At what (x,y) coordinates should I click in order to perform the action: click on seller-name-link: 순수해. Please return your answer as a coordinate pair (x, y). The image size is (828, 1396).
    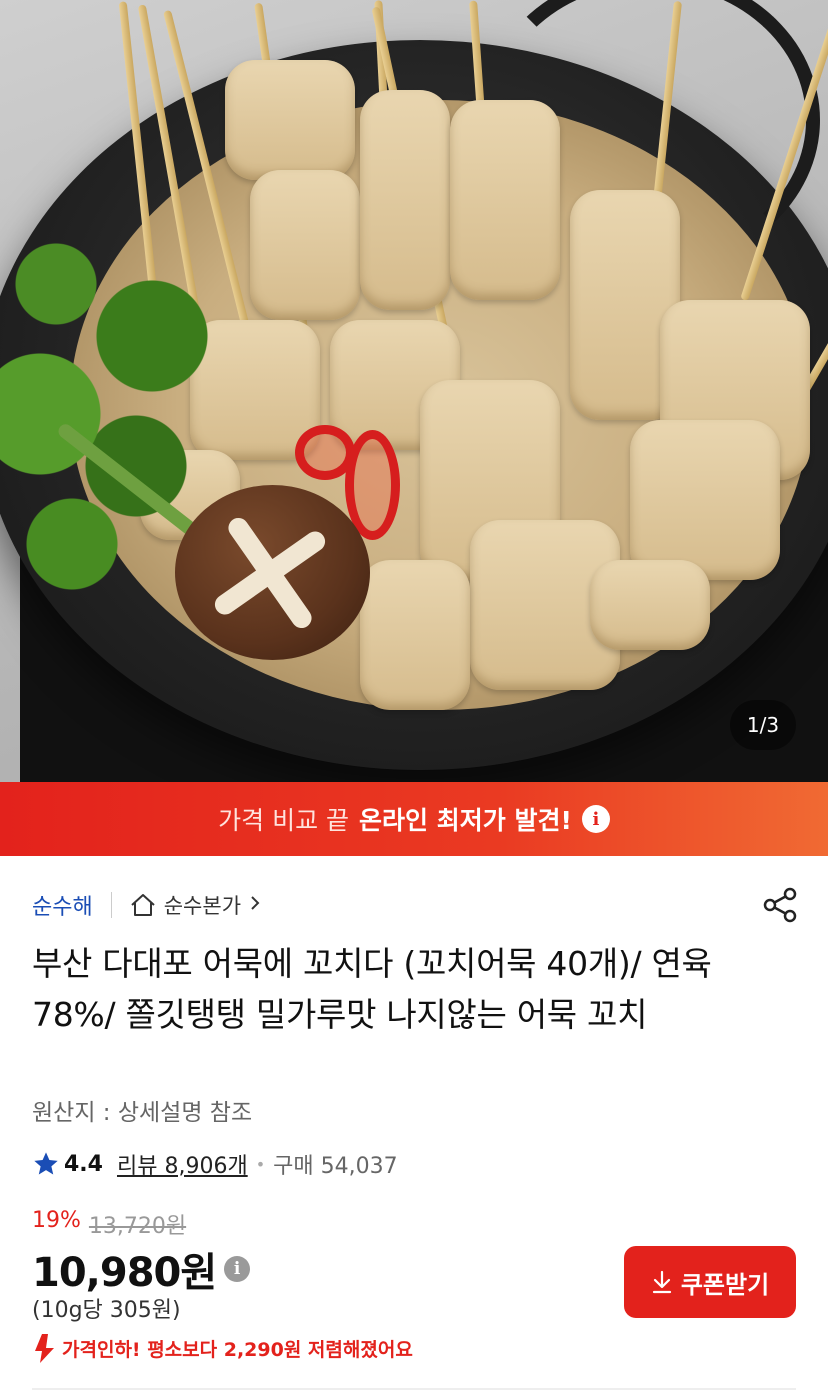
    Looking at the image, I should click on (62, 905).